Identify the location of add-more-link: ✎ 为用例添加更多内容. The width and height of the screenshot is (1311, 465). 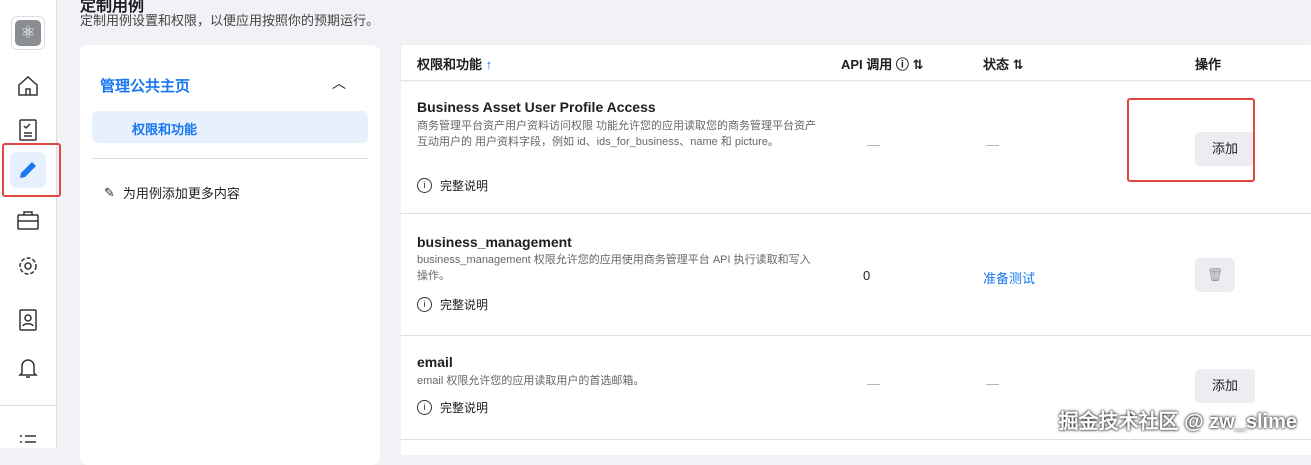
(172, 192).